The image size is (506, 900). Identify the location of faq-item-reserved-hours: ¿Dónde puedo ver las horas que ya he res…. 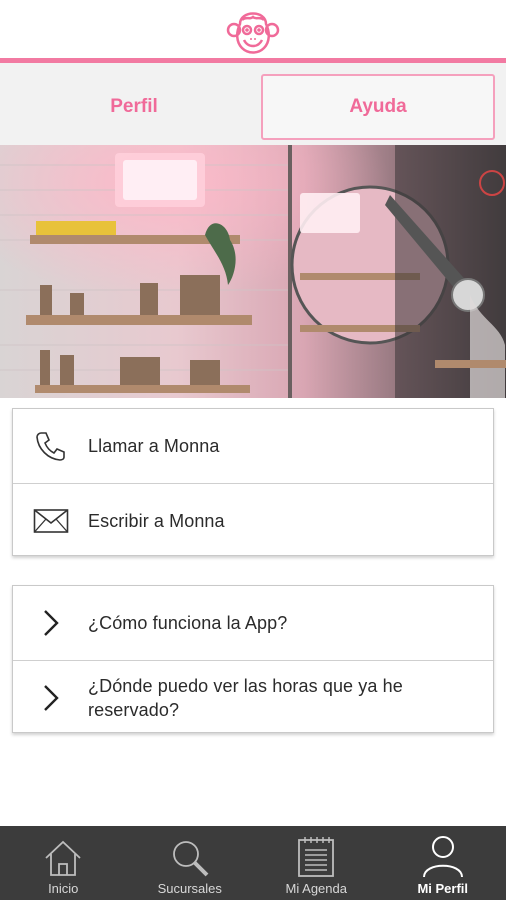
(253, 697).